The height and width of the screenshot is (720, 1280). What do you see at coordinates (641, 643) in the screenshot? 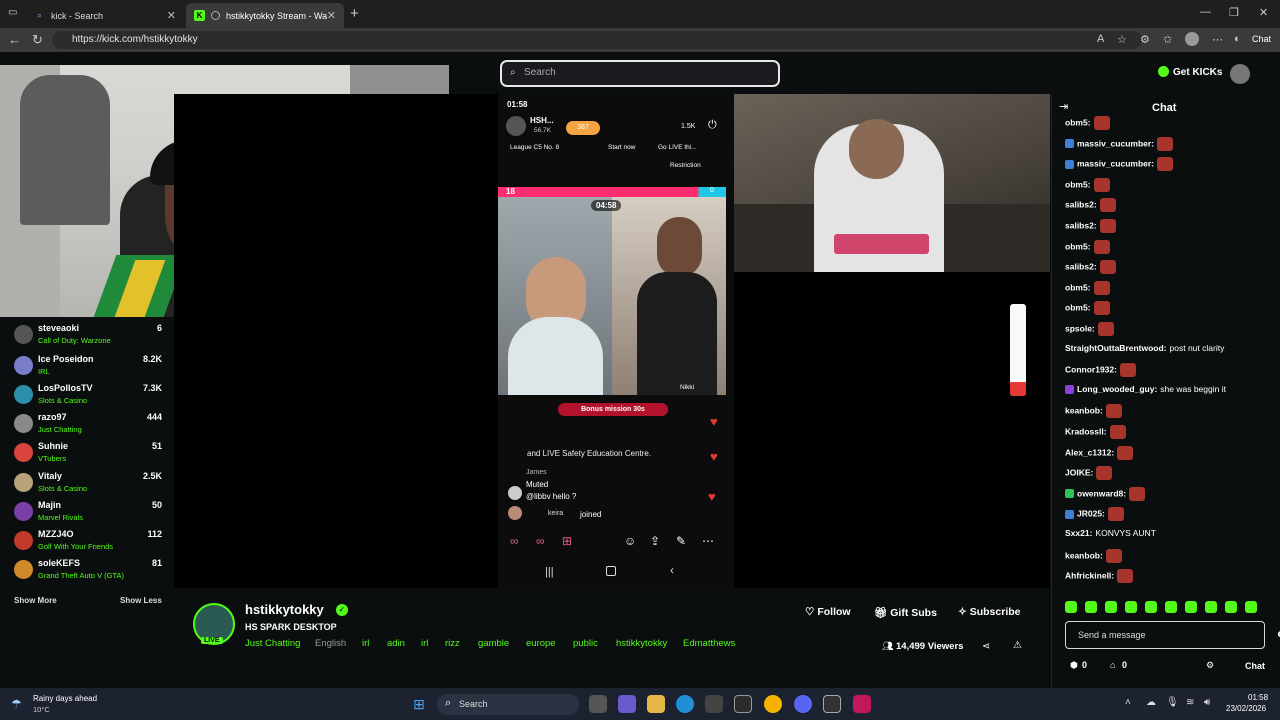
I see `tag-hstikkytokky: hstikkytokky` at bounding box center [641, 643].